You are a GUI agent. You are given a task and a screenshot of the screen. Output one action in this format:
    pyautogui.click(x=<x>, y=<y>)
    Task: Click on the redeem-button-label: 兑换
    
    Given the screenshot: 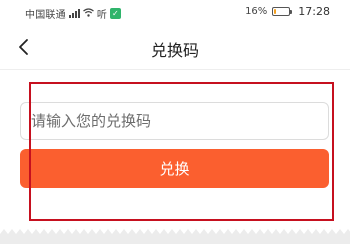 What is the action you would take?
    pyautogui.click(x=174, y=169)
    